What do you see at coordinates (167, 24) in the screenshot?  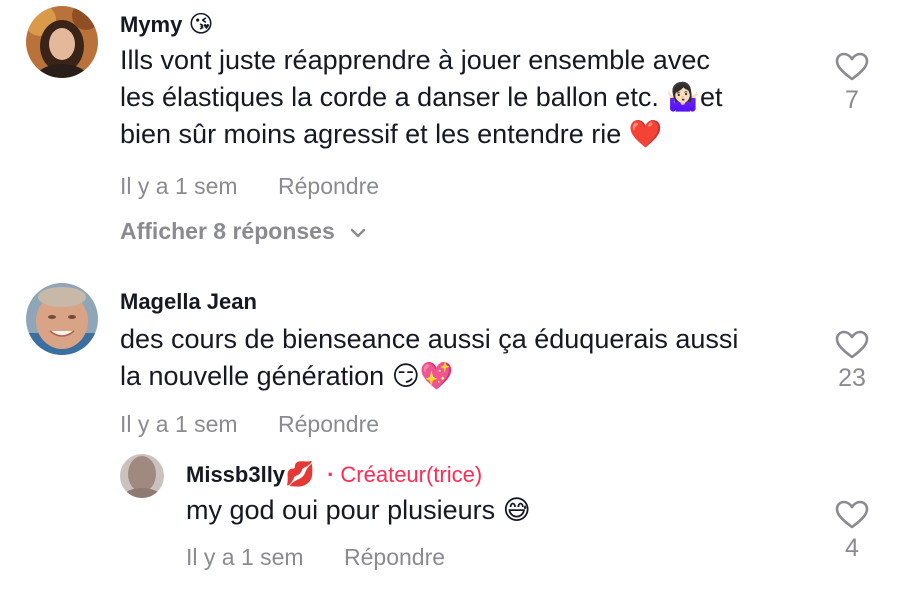 I see `comment-username: Mymy 😘` at bounding box center [167, 24].